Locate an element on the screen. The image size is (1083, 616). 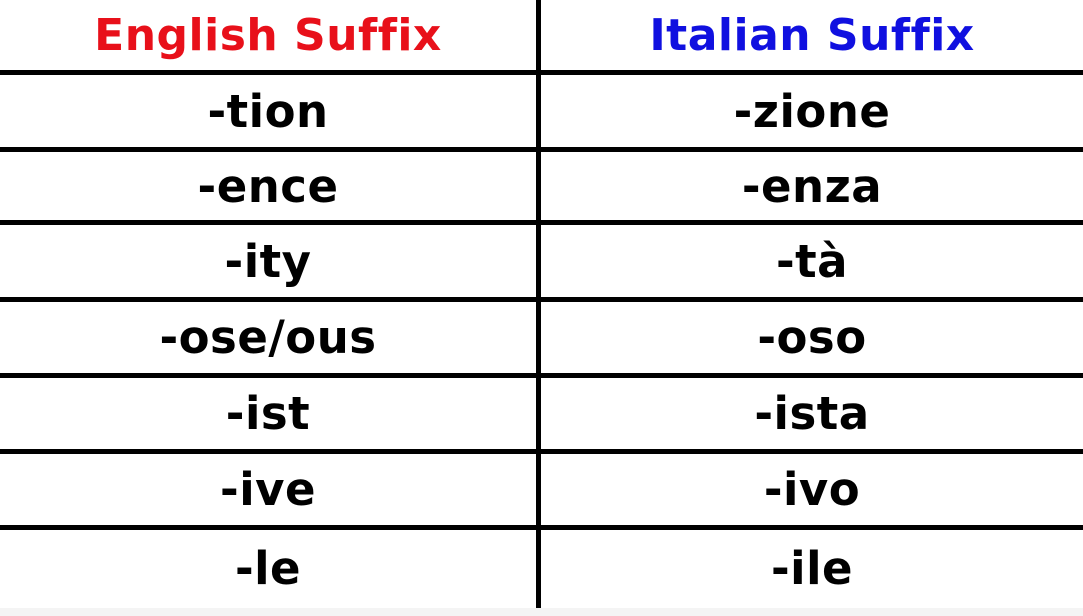
english-suffix-cell: -ist is located at coordinates (268, 413).